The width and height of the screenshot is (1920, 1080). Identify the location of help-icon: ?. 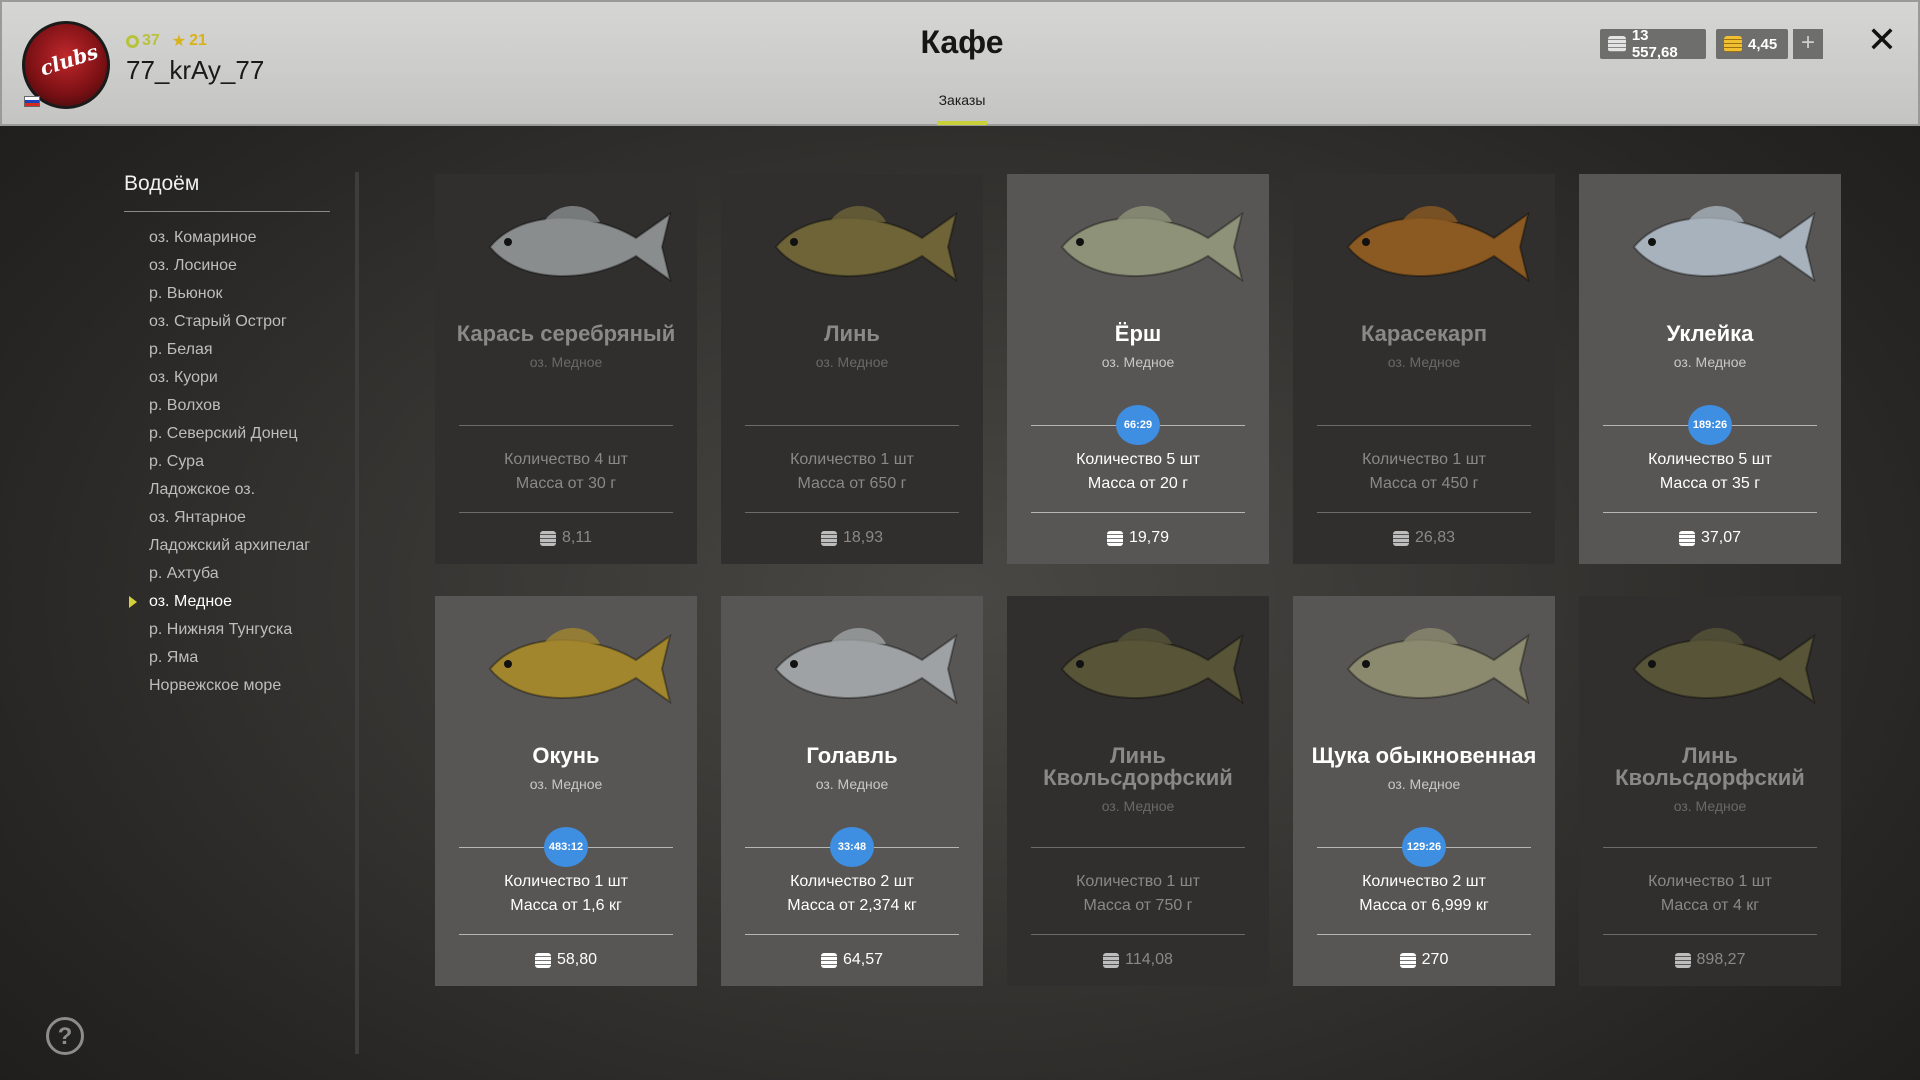
(65, 1036).